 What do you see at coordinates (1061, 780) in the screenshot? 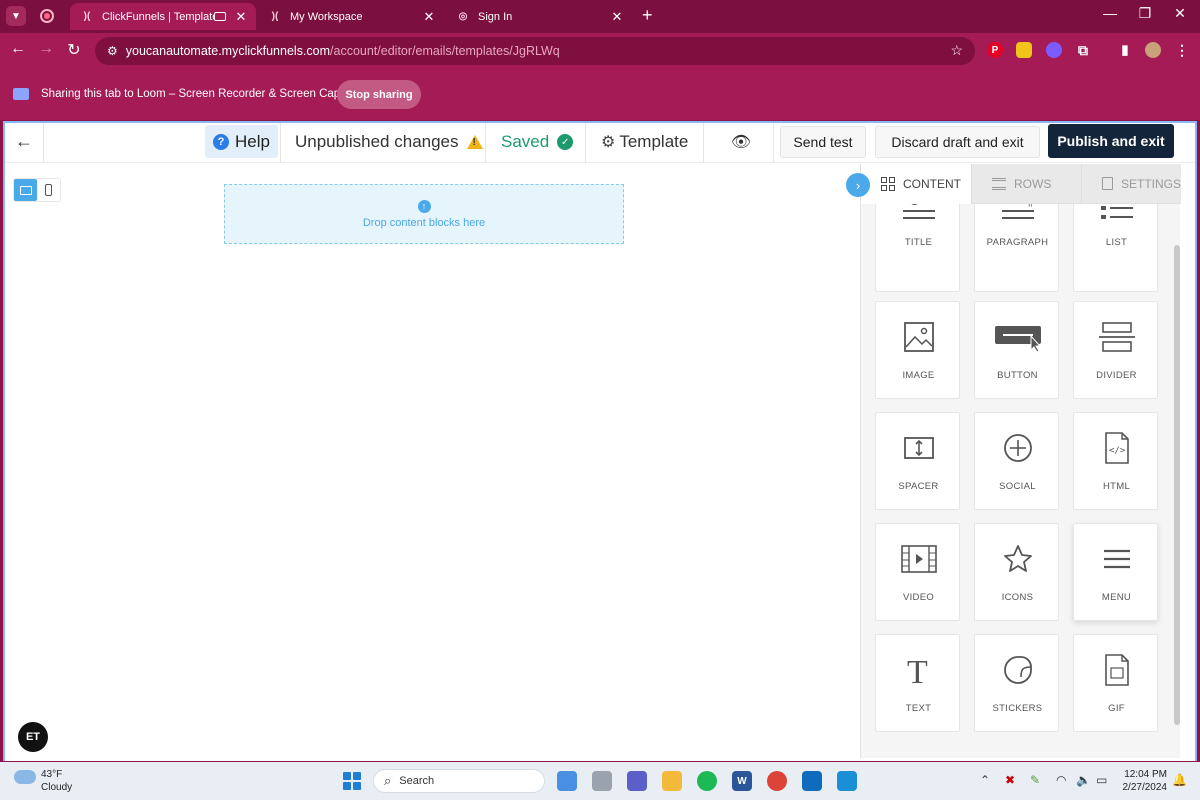
I see `wifi-icon: ◠` at bounding box center [1061, 780].